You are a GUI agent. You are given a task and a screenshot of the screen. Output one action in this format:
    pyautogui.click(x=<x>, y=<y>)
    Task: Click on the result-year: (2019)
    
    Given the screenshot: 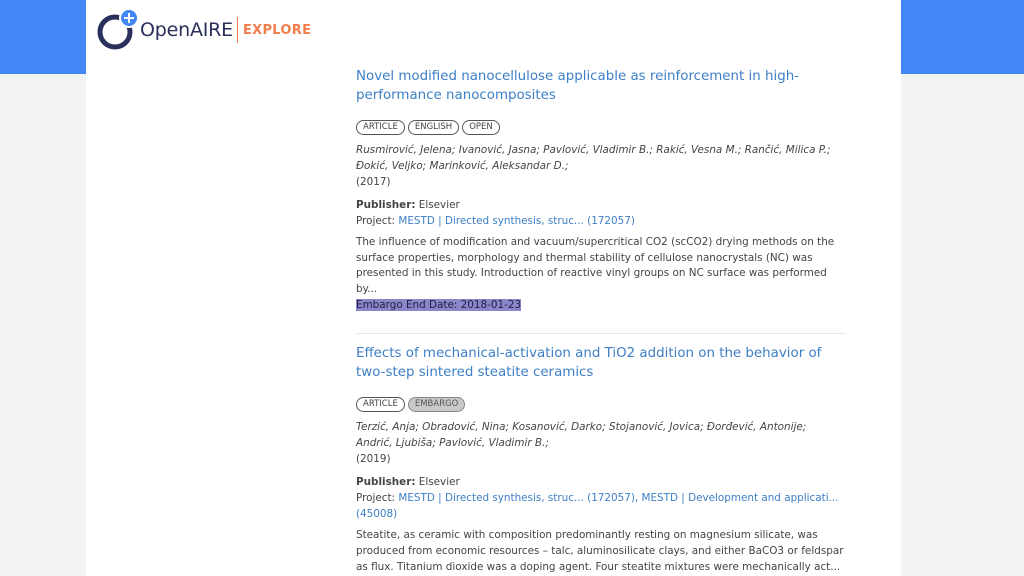 What is the action you would take?
    pyautogui.click(x=373, y=459)
    